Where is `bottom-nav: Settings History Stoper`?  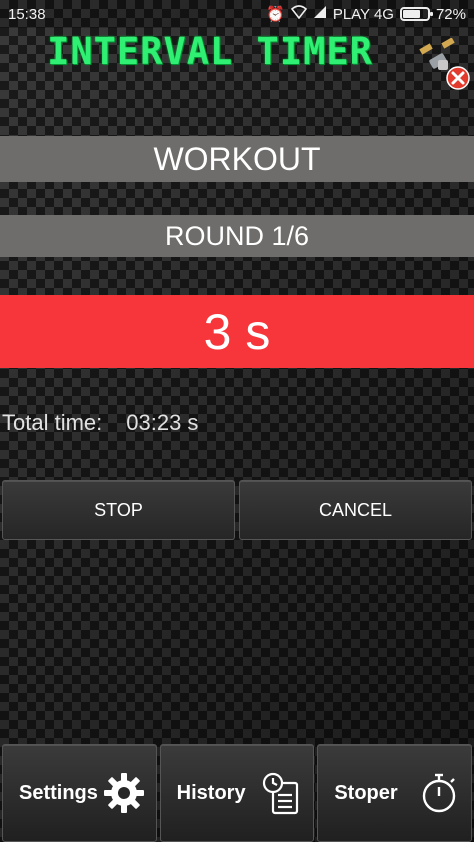 bottom-nav: Settings History Stoper is located at coordinates (237, 793).